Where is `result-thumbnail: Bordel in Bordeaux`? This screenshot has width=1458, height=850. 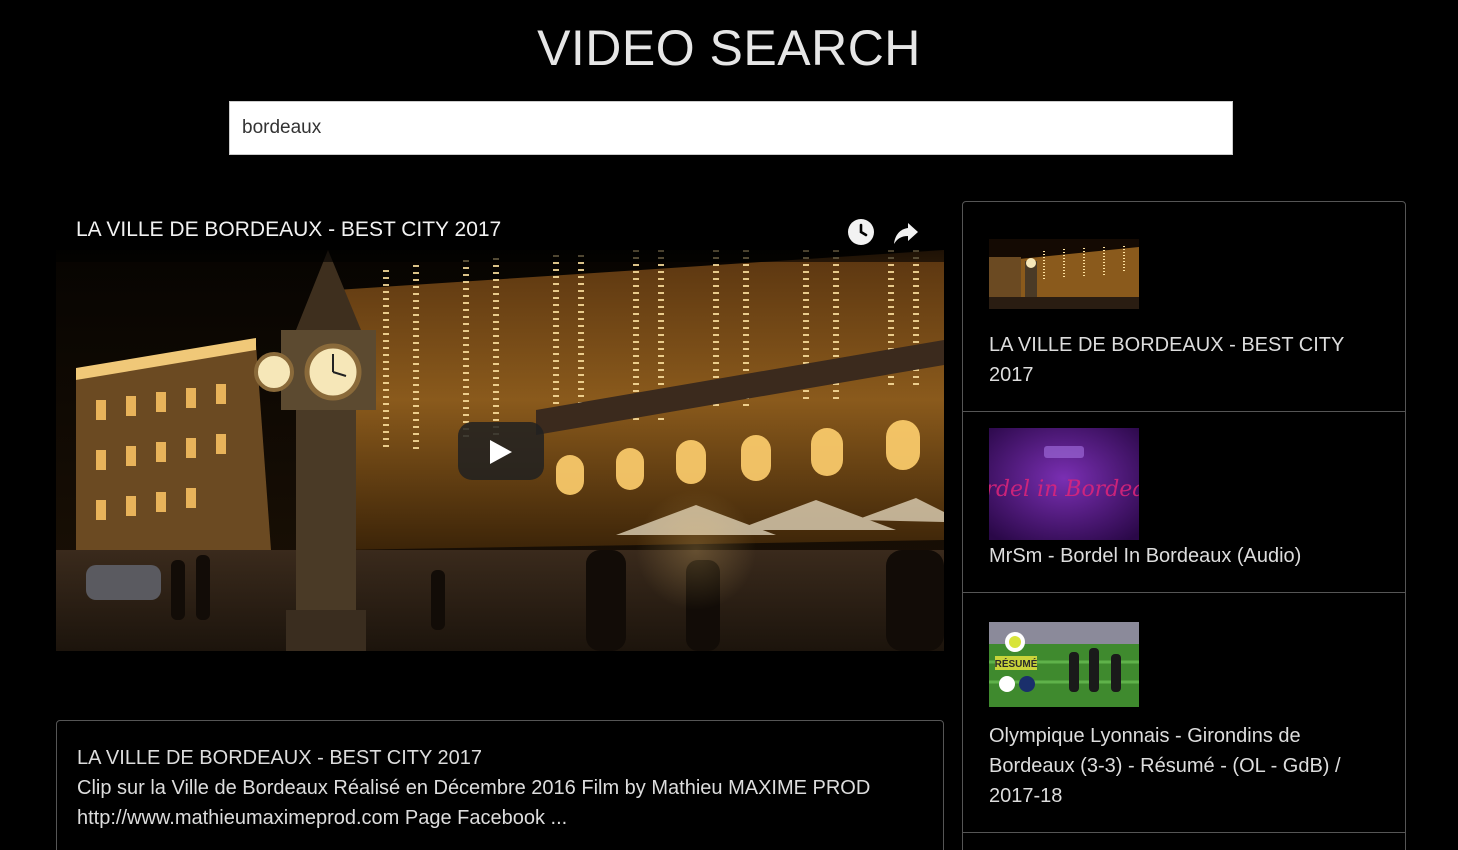
result-thumbnail: Bordel in Bordeaux is located at coordinates (1064, 484).